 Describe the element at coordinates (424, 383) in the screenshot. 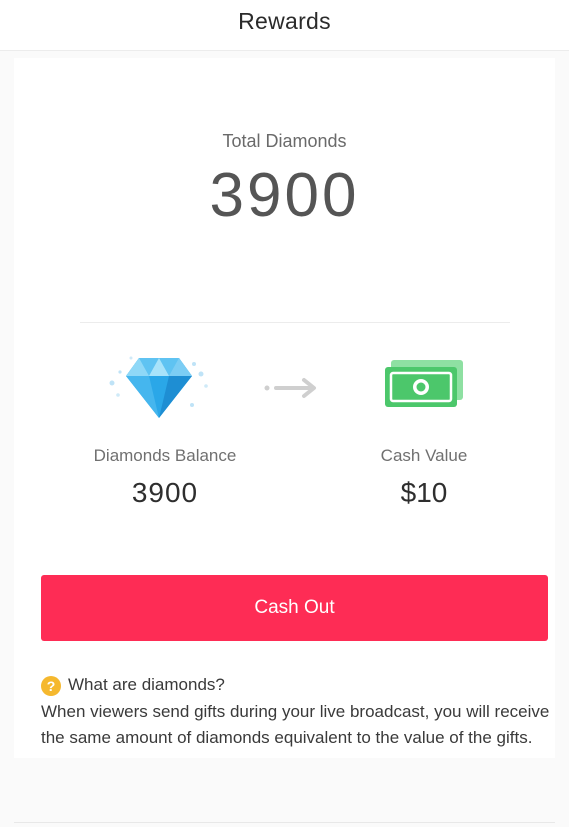

I see `cash-icon` at that location.